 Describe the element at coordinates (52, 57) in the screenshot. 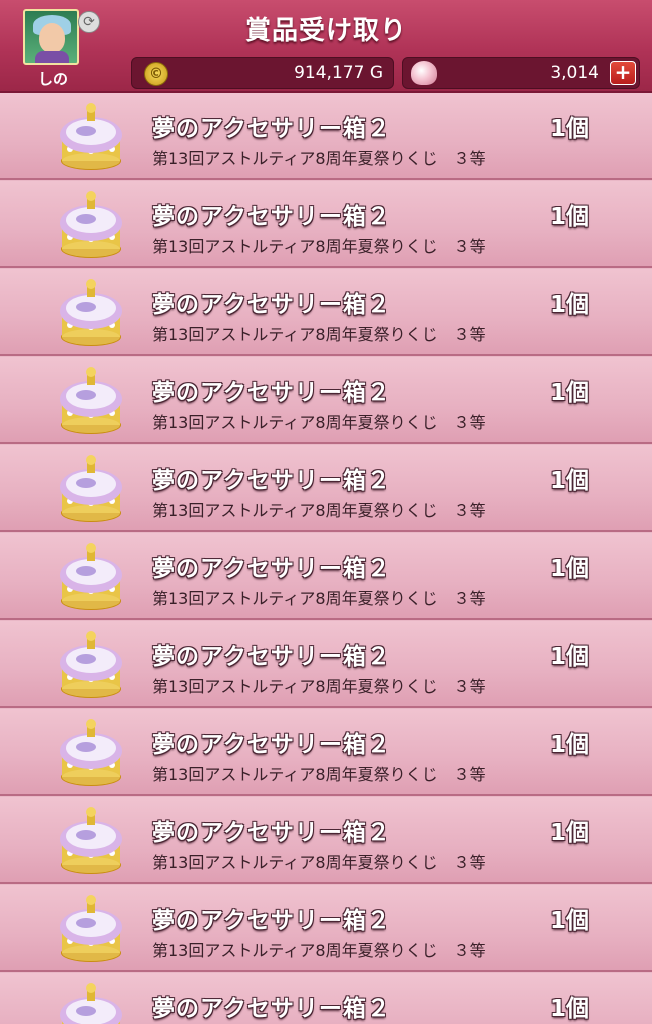

I see `avatar-body` at that location.